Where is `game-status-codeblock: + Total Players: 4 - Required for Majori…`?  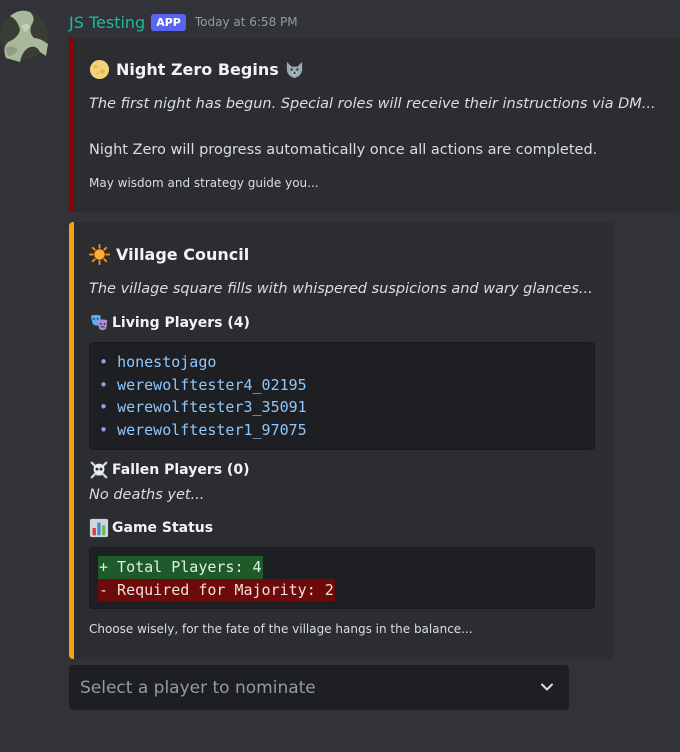 game-status-codeblock: + Total Players: 4 - Required for Majori… is located at coordinates (342, 578).